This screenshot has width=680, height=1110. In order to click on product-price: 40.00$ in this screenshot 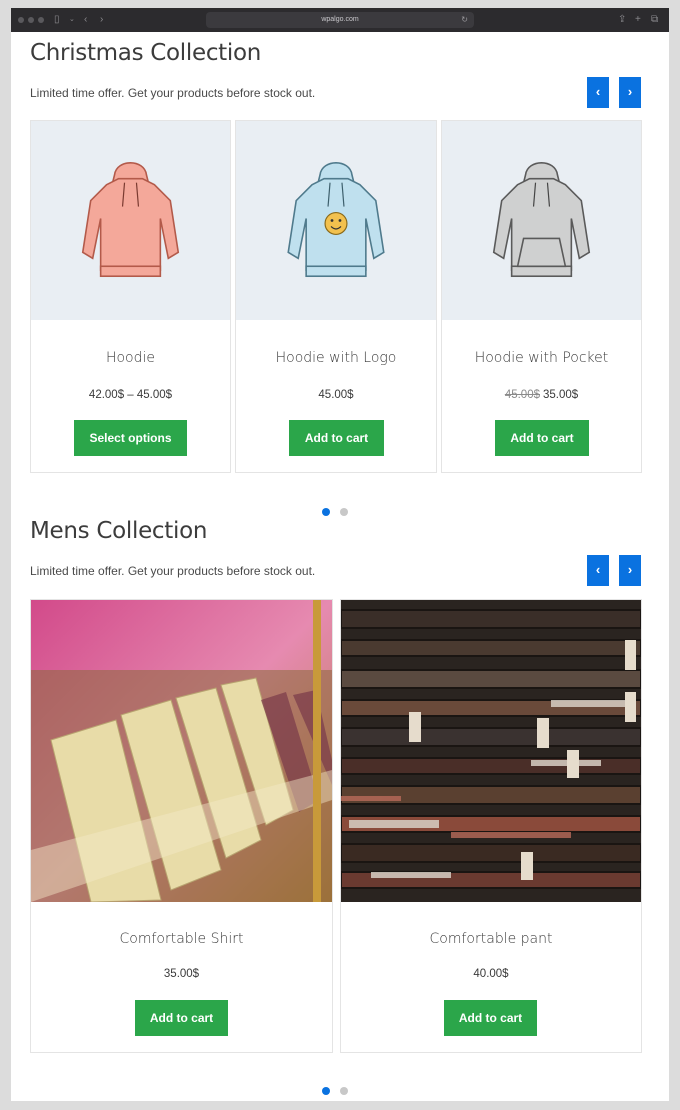, I will do `click(491, 974)`.